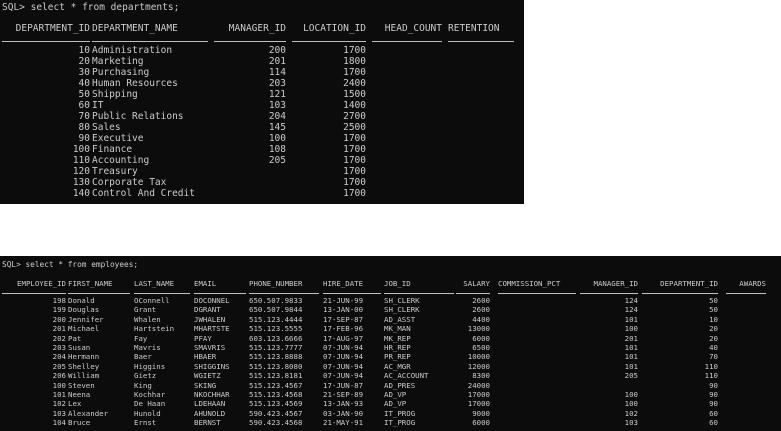  What do you see at coordinates (212, 366) in the screenshot?
I see `table-cell: SHIGGINS` at bounding box center [212, 366].